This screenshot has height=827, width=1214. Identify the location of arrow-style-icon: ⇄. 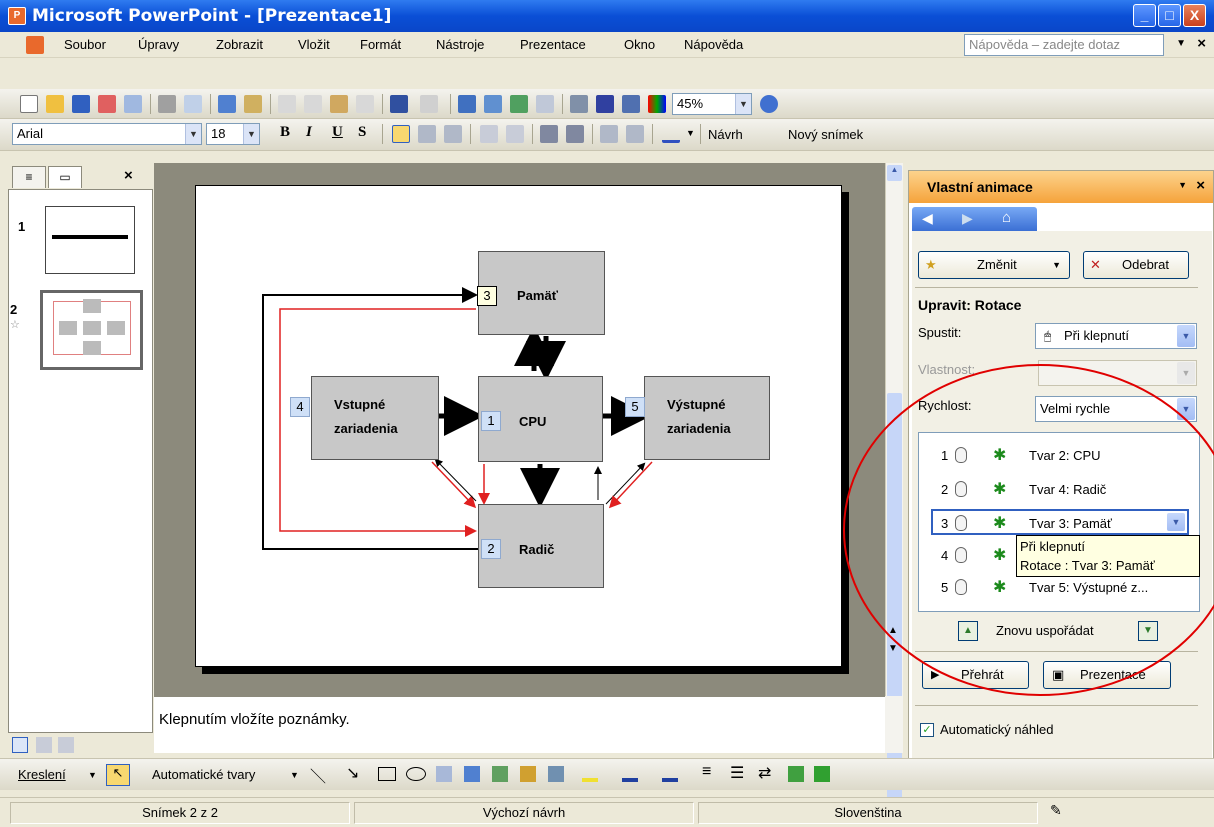
(764, 773).